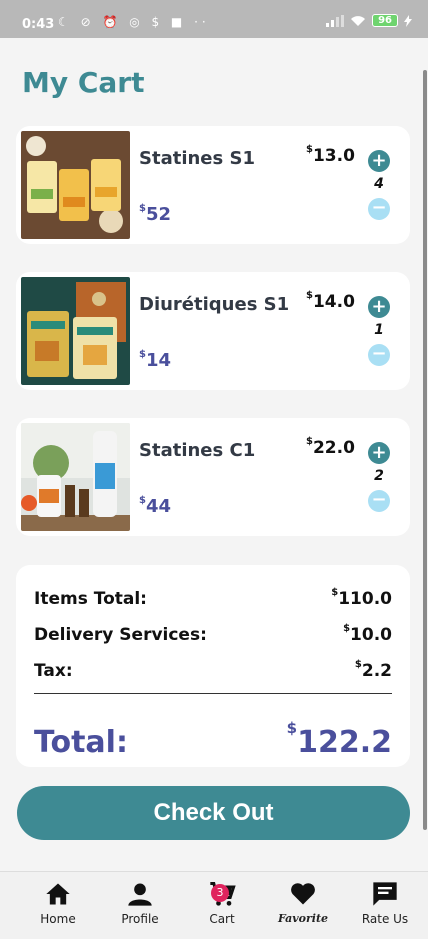 Image resolution: width=428 pixels, height=939 pixels. Describe the element at coordinates (385, 20) in the screenshot. I see `battery-indicator: 96` at that location.